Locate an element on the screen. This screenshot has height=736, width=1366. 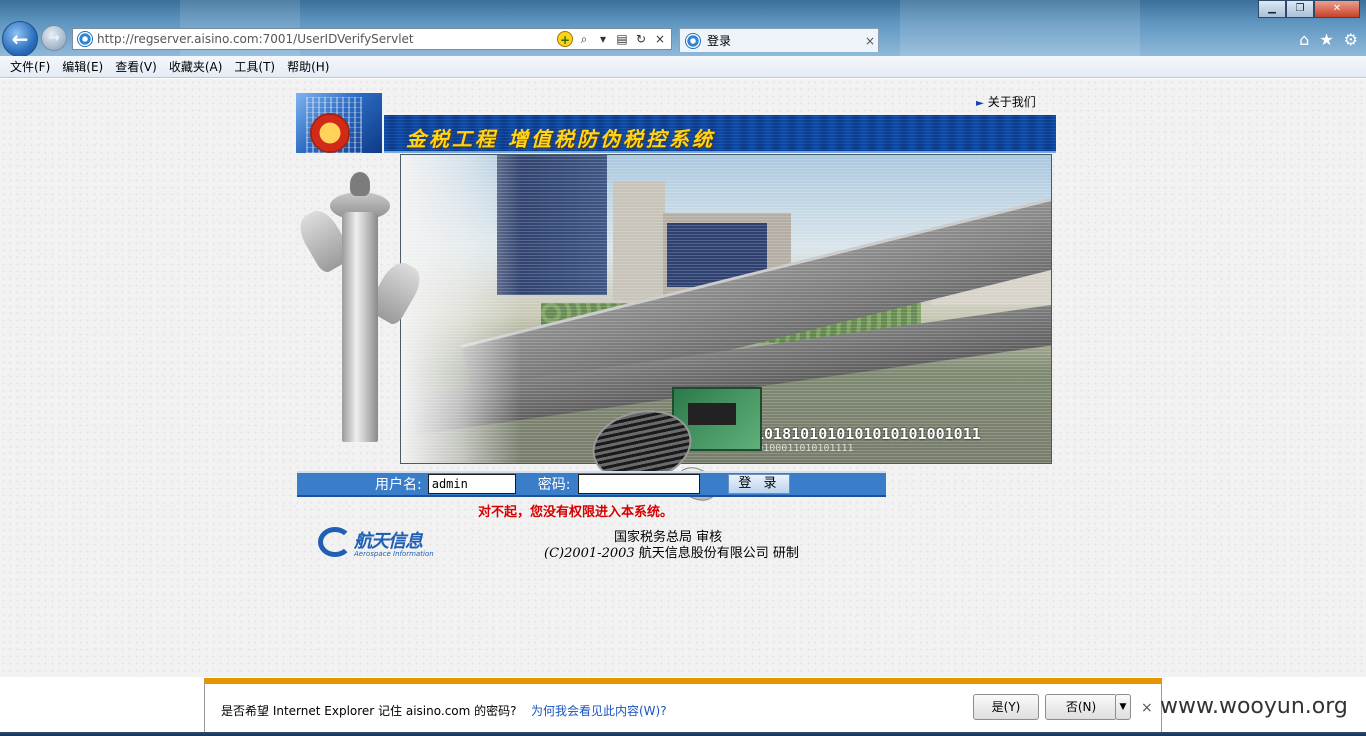
menu-tools: 工具(T) is located at coordinates (254, 66).